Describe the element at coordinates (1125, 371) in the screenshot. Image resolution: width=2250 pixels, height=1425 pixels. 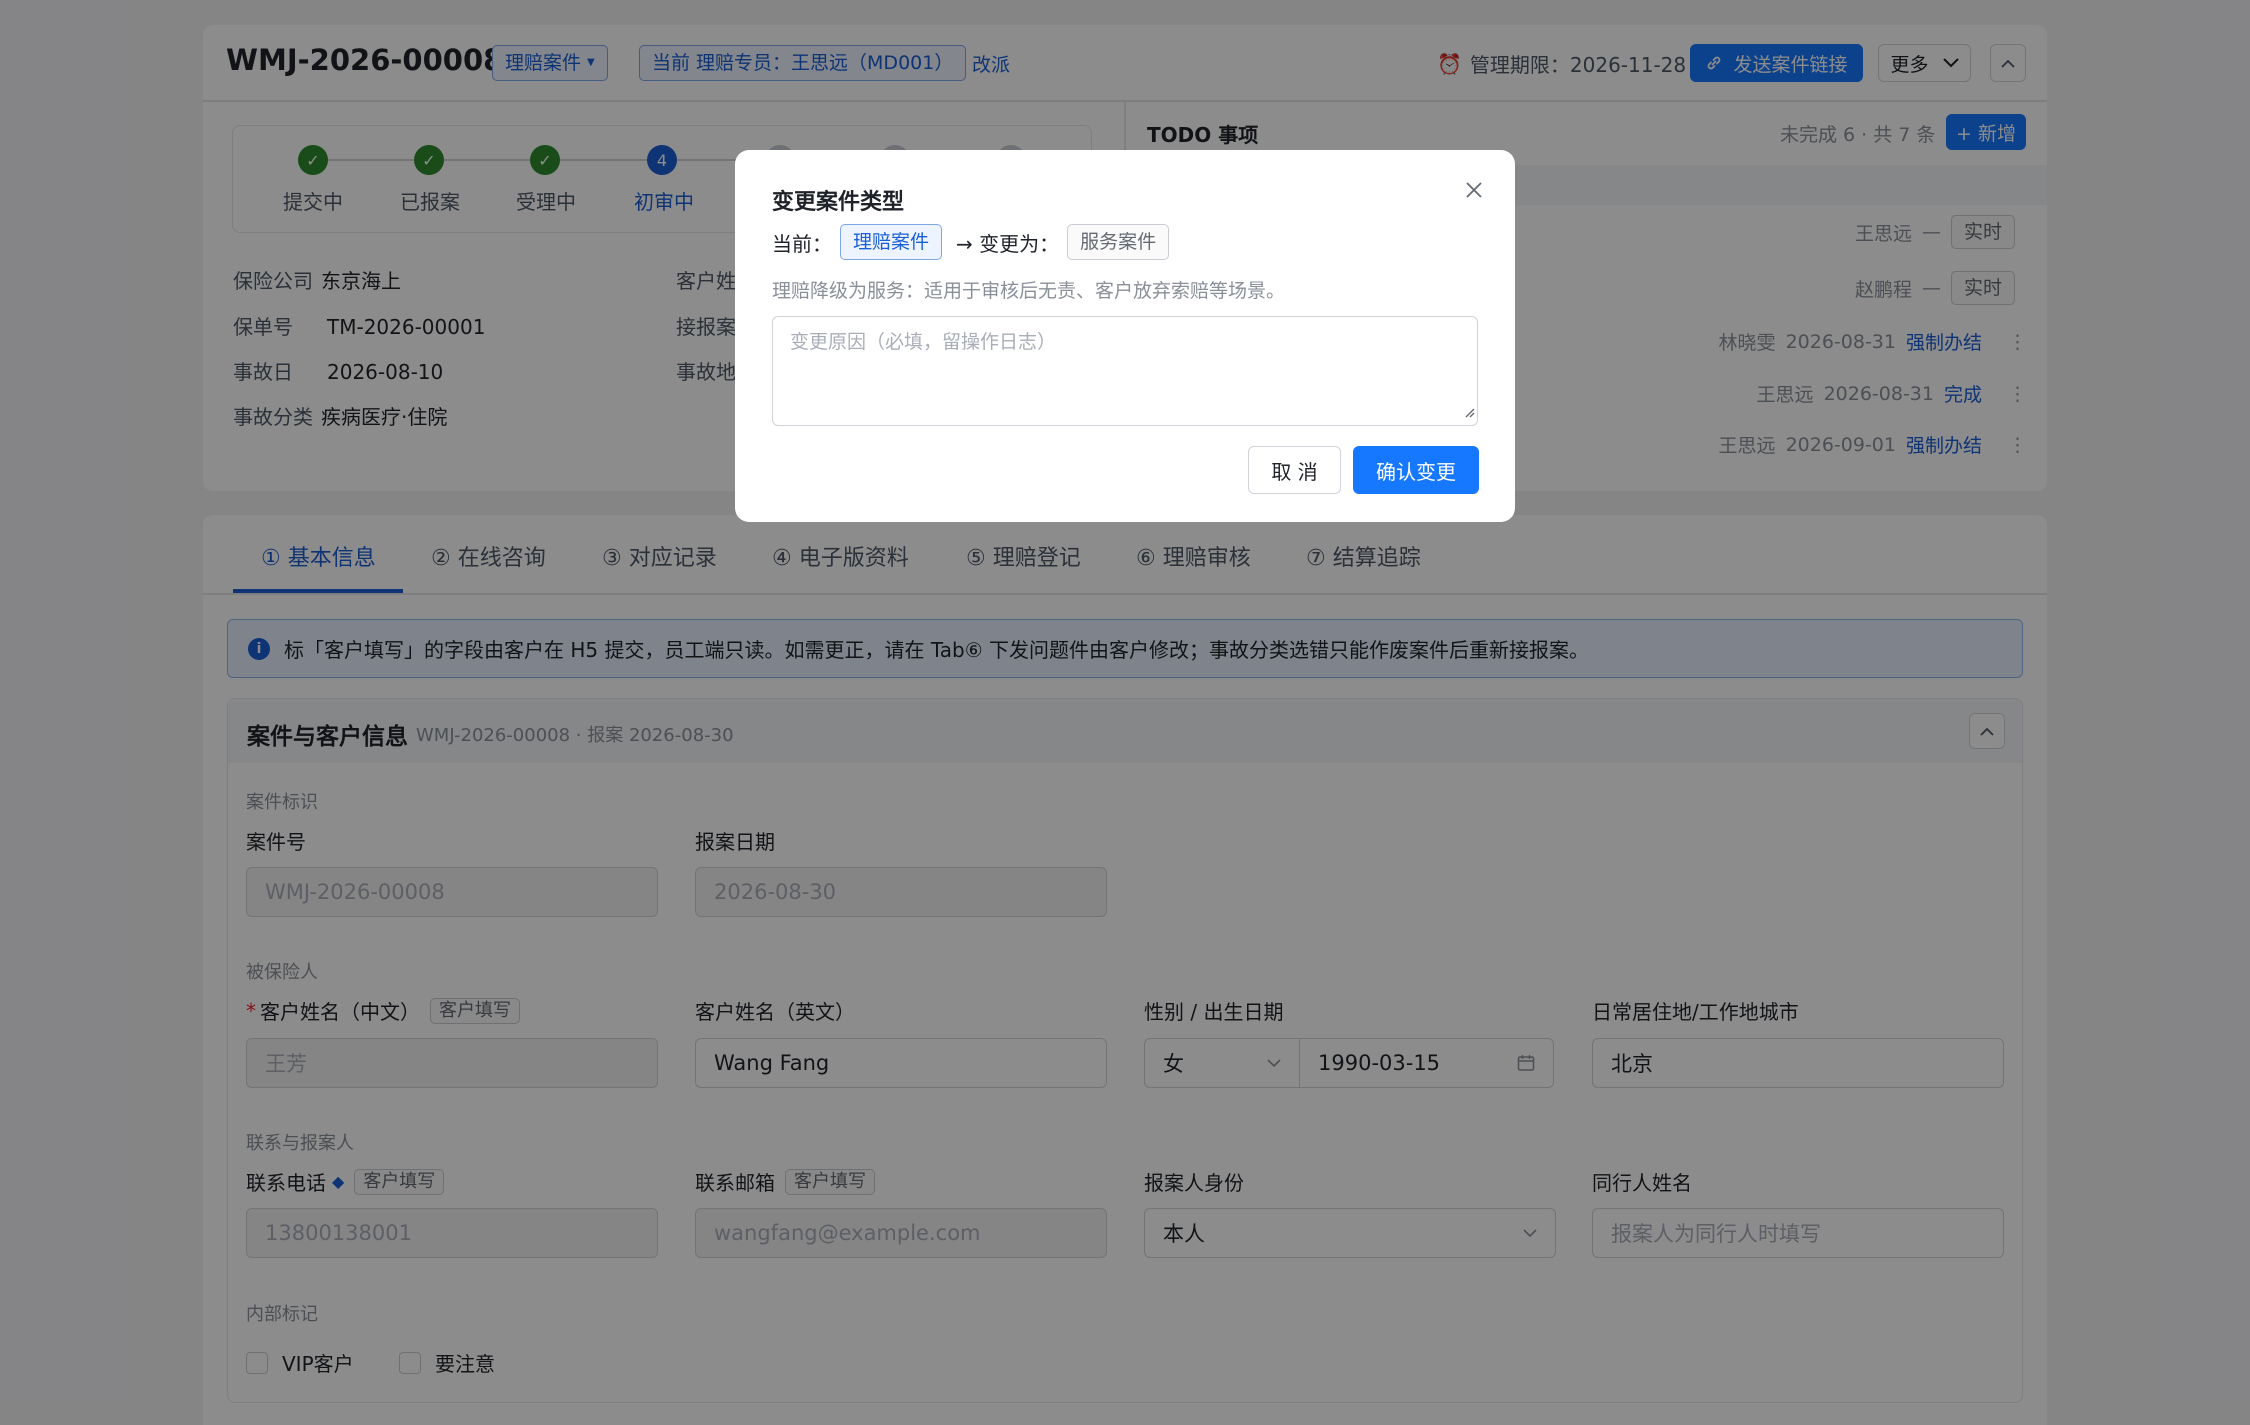
I see `reason-textarea: 变更原因（必填，留操作日志）` at that location.